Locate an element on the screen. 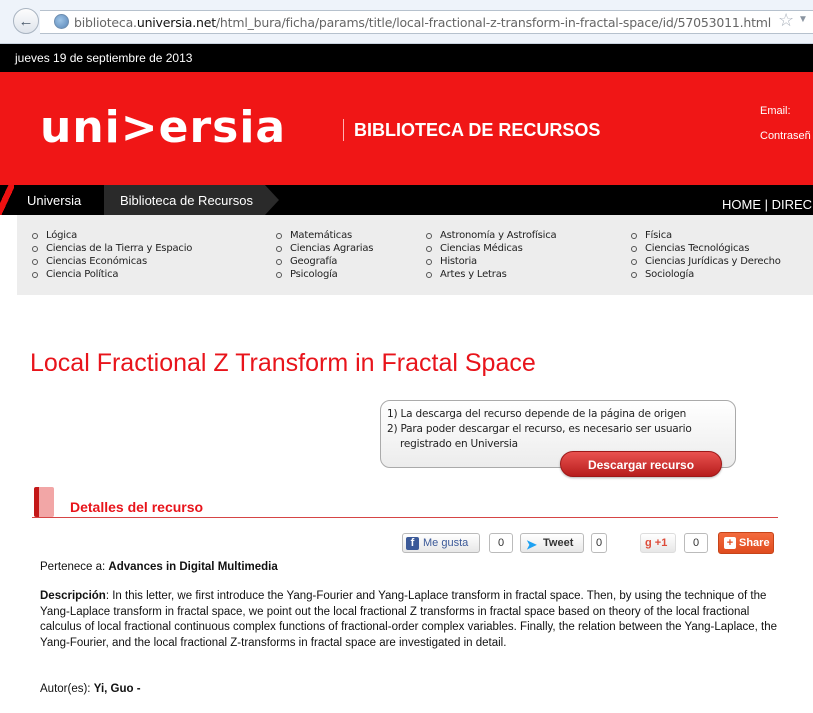  category-link: Ciencias Económicas is located at coordinates (111, 261).